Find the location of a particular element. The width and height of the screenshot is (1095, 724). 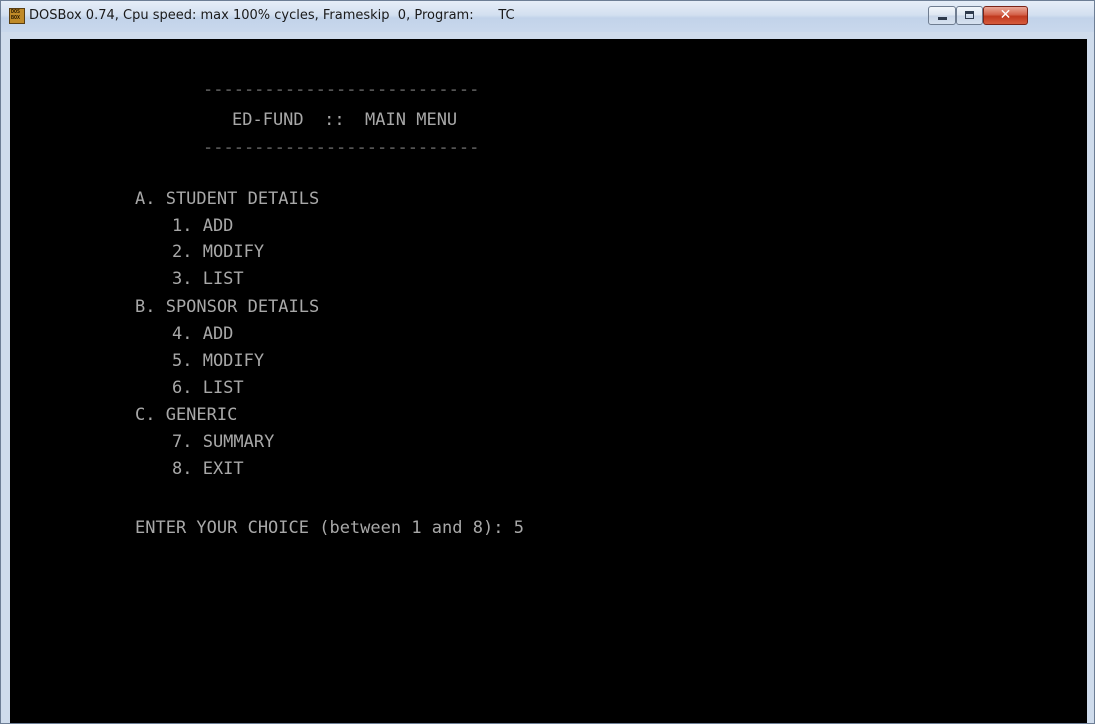

minimize-button is located at coordinates (942, 15).